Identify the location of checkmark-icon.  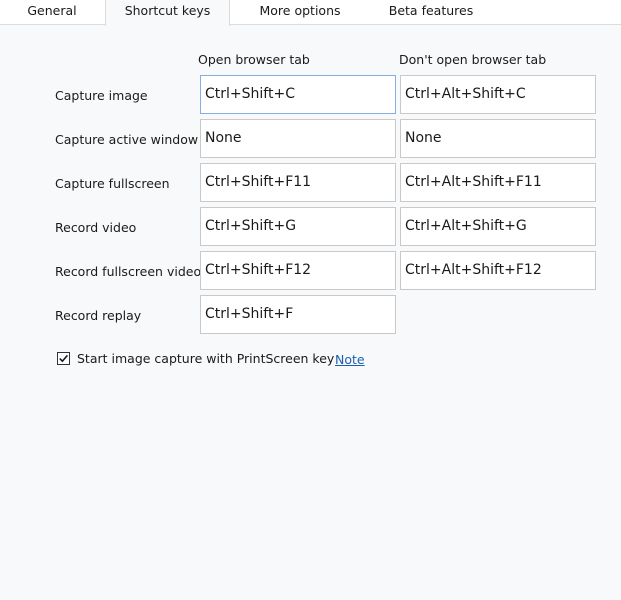
(64, 358).